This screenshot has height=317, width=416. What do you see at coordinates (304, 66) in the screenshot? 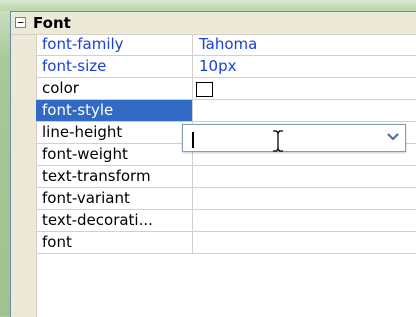
I see `property-value: 10px` at bounding box center [304, 66].